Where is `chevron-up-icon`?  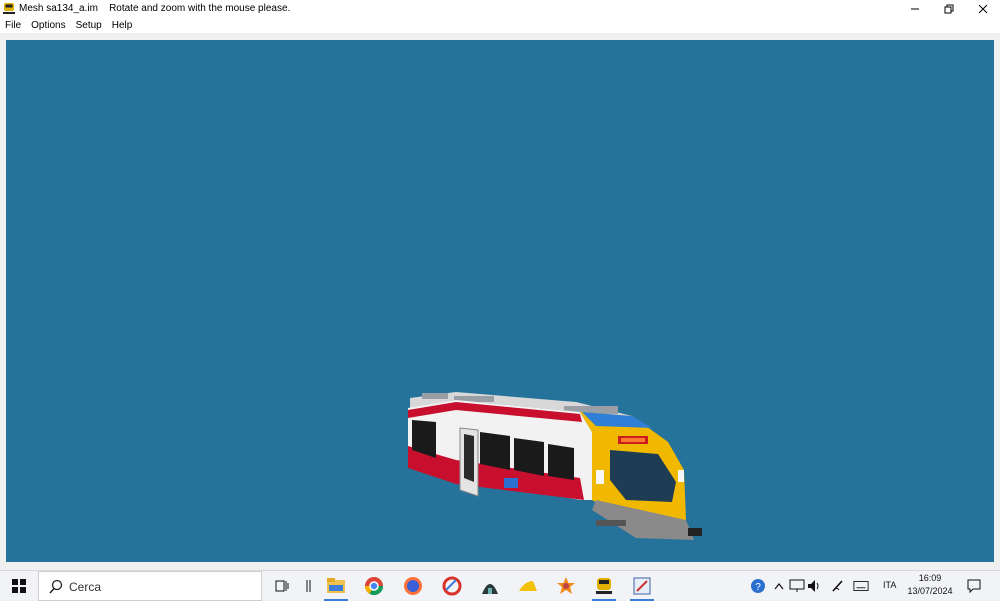
chevron-up-icon is located at coordinates (779, 586).